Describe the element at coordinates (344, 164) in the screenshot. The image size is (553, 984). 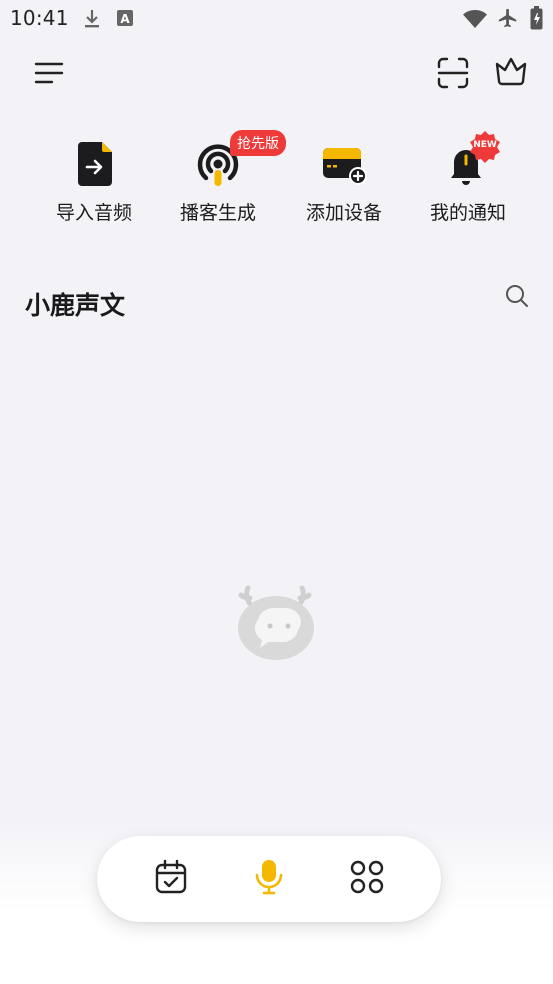
I see `add-device-icon` at that location.